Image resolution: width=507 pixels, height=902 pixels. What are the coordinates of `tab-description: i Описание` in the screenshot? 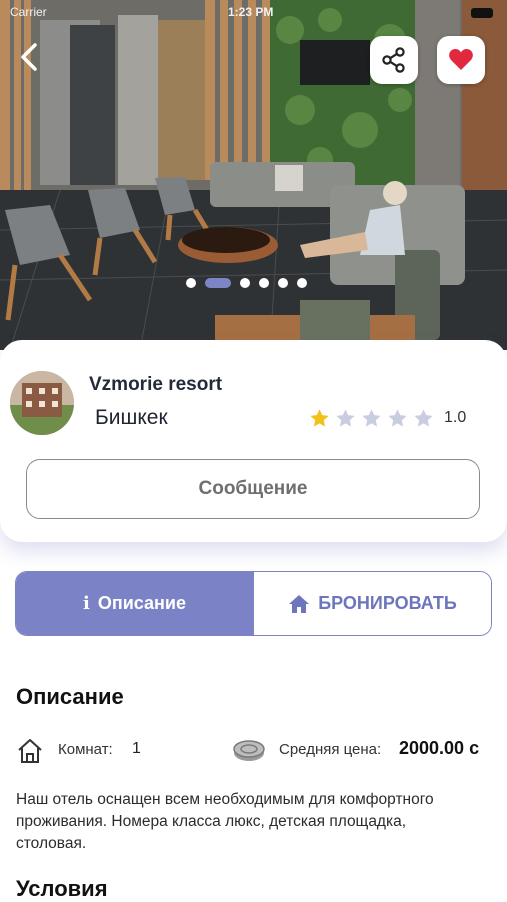 It's located at (134, 603).